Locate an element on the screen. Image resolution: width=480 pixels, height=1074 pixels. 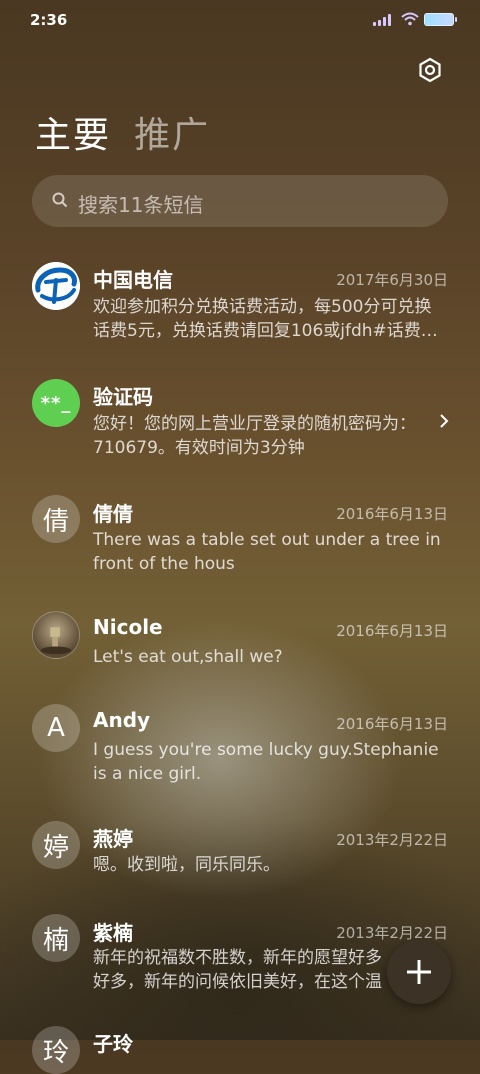
wifi-icon is located at coordinates (410, 19).